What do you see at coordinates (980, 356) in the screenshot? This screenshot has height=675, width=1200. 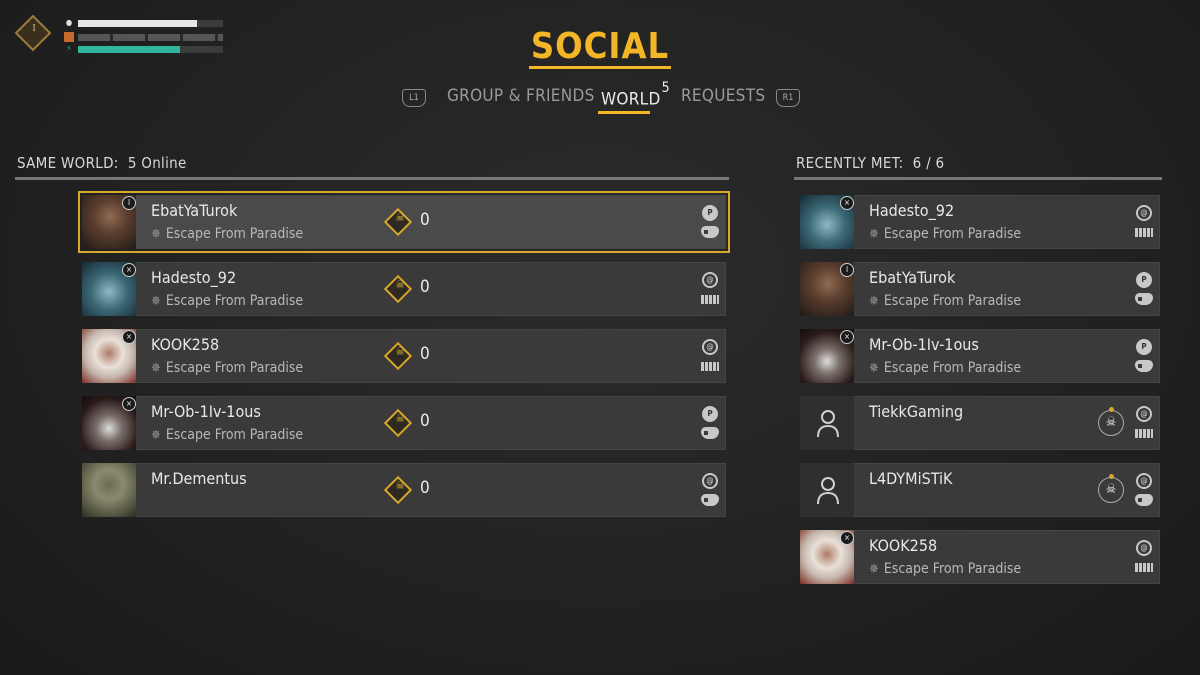 I see `player-card: ⨯ Mr-Ob-1Iv-1ous ✵ Escape From Paradise P` at bounding box center [980, 356].